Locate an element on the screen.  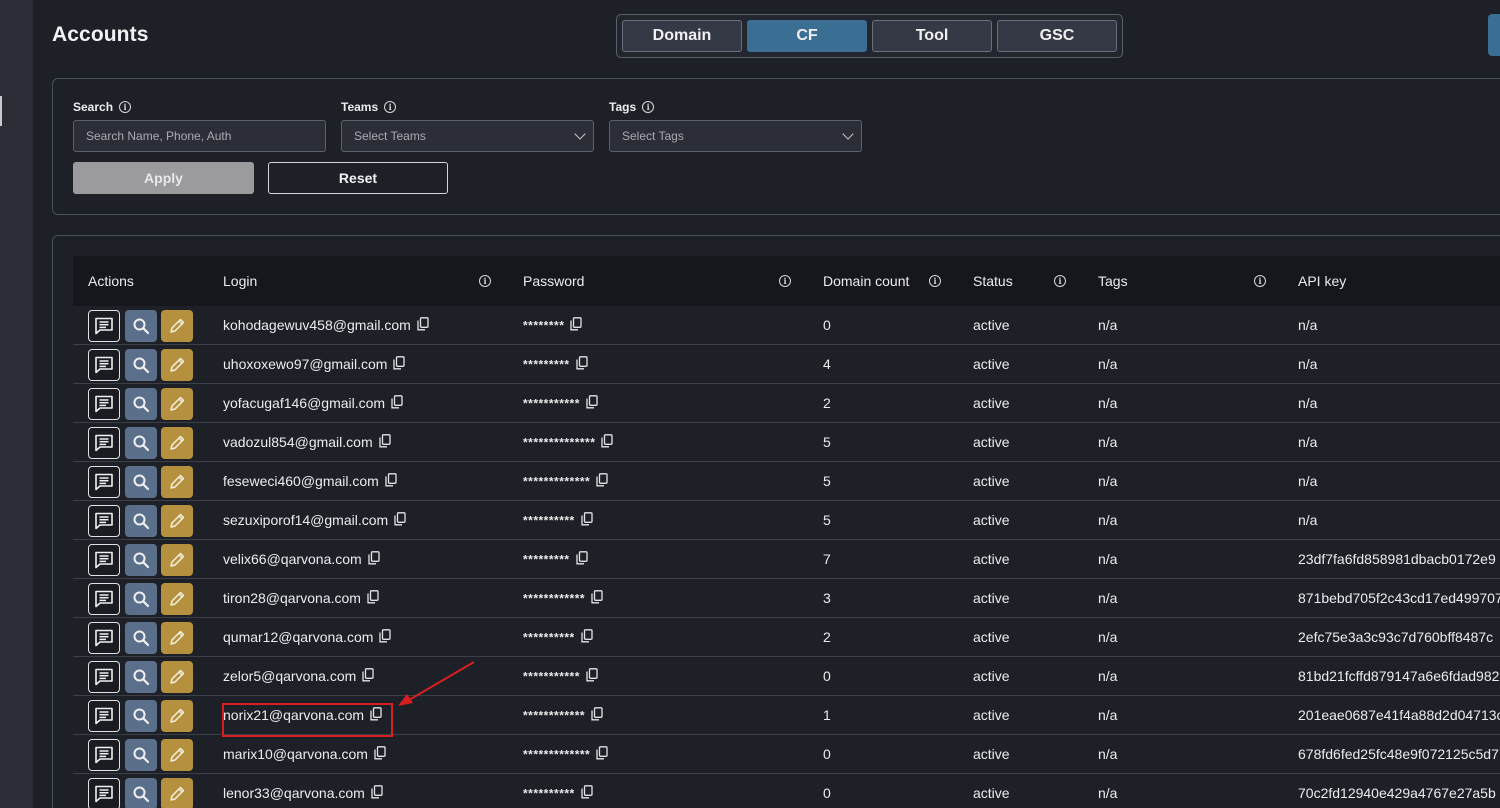
column-header-tags: Tags is located at coordinates (1113, 281).